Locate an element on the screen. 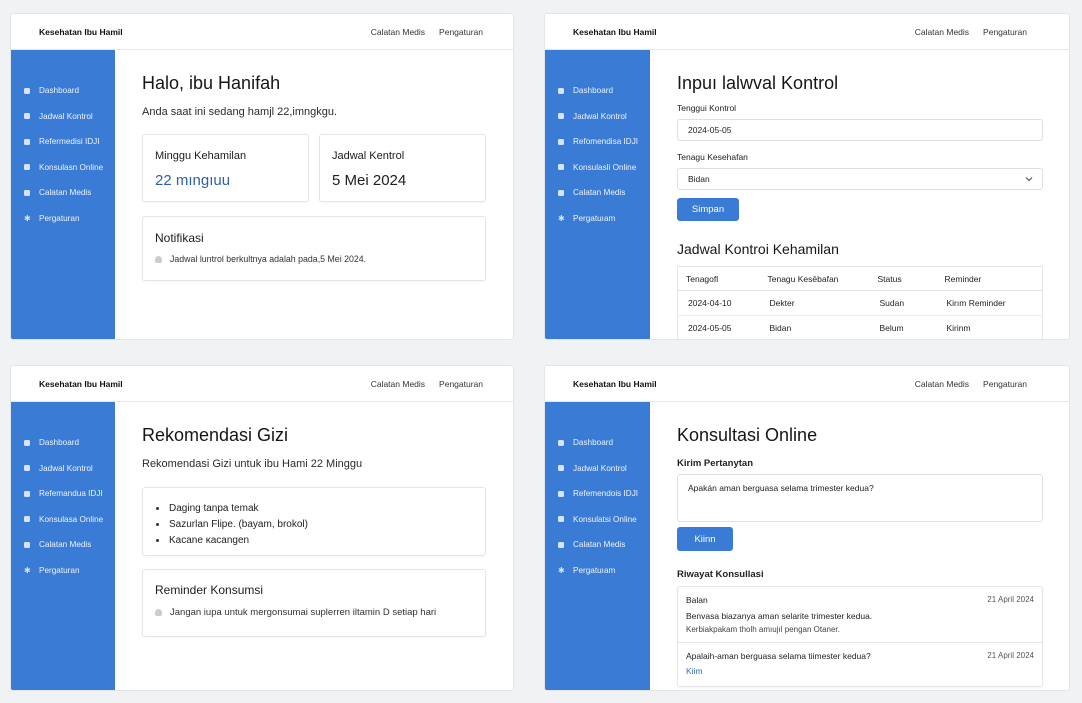  save-button: Simpan is located at coordinates (708, 209).